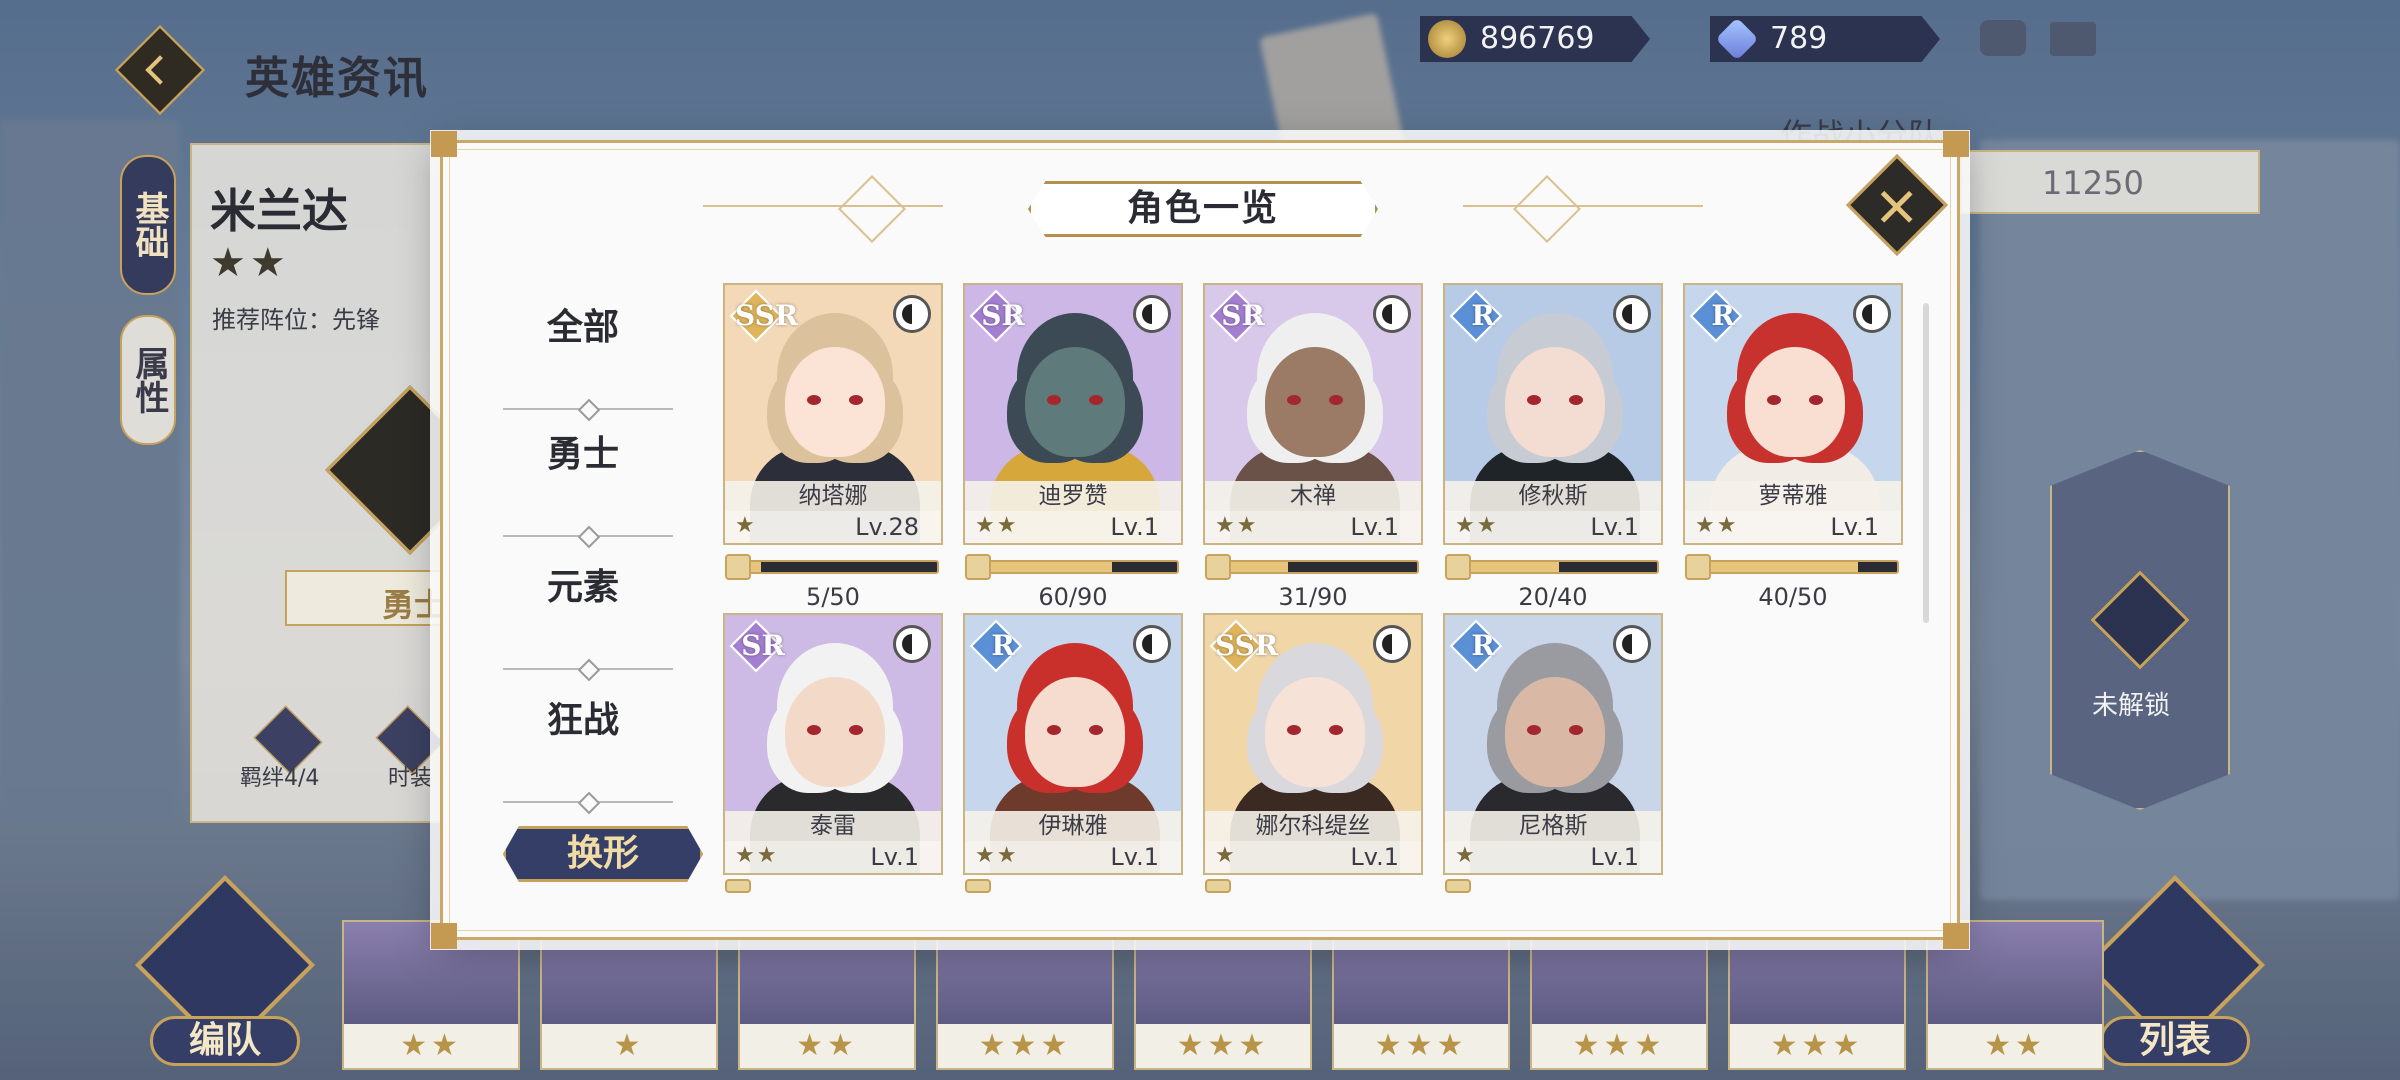 Image resolution: width=2400 pixels, height=1080 pixels. Describe the element at coordinates (1483, 315) in the screenshot. I see `rarity-label: R` at that location.